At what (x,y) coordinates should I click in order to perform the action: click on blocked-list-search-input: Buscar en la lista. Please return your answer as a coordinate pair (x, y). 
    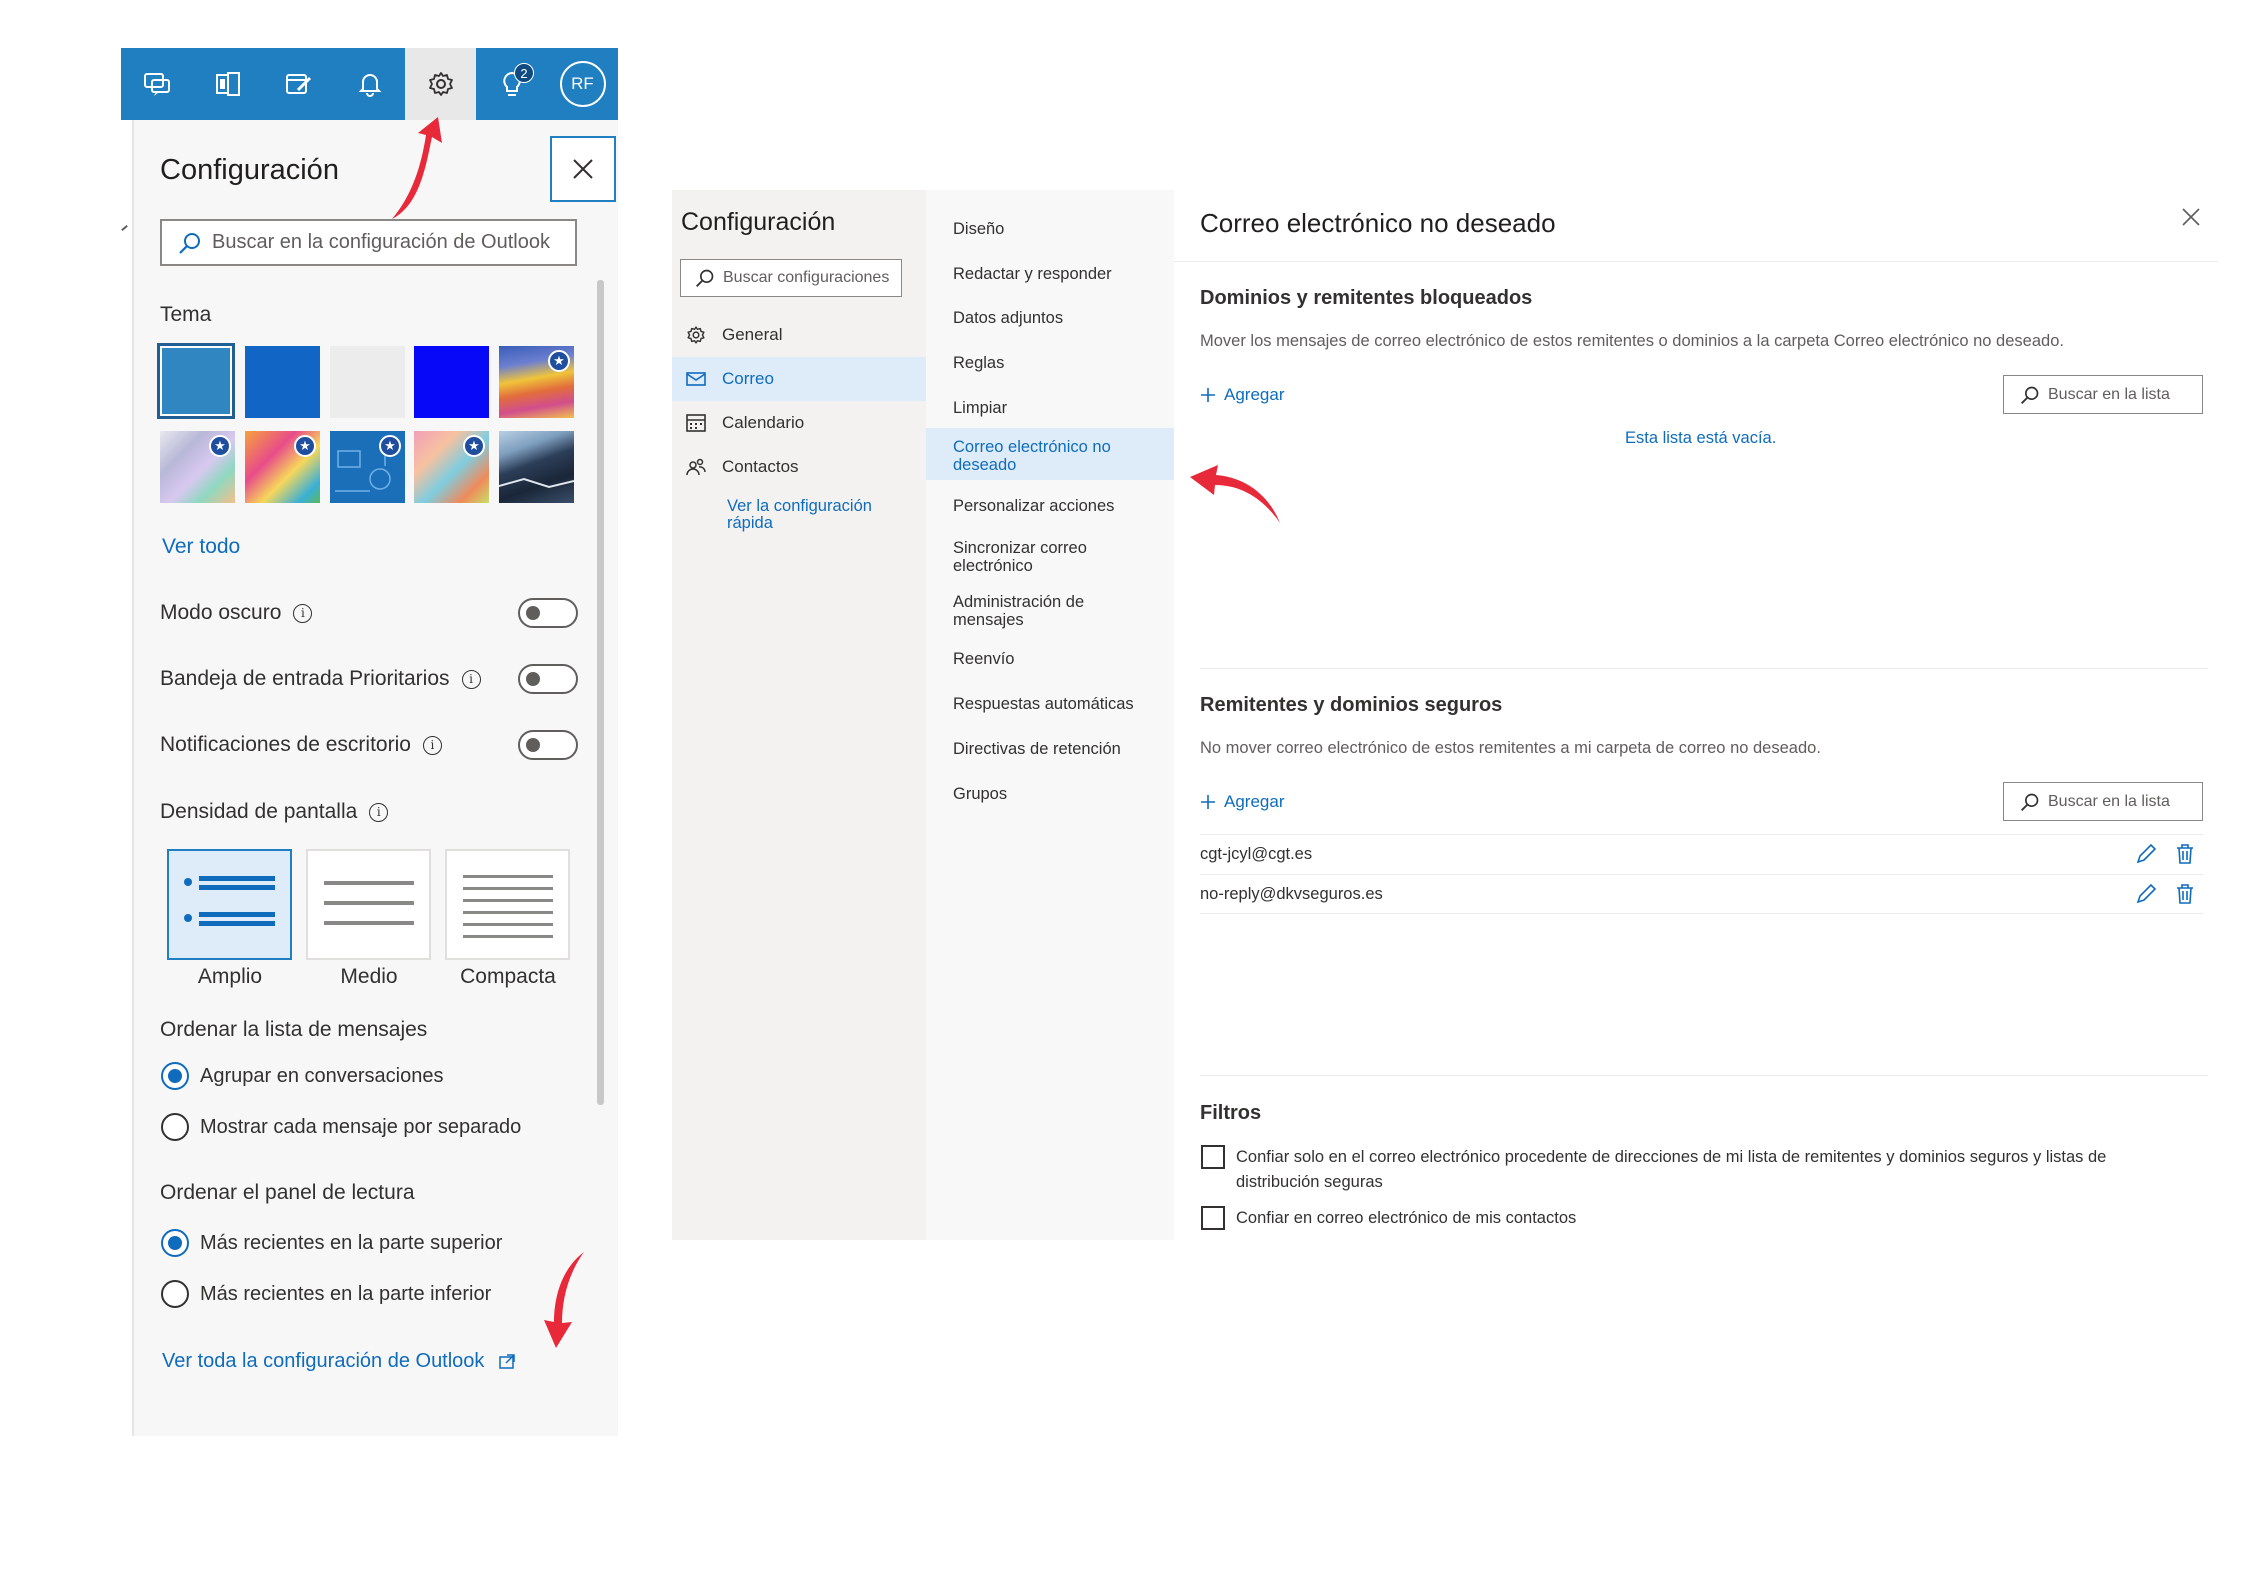
    Looking at the image, I should click on (2103, 394).